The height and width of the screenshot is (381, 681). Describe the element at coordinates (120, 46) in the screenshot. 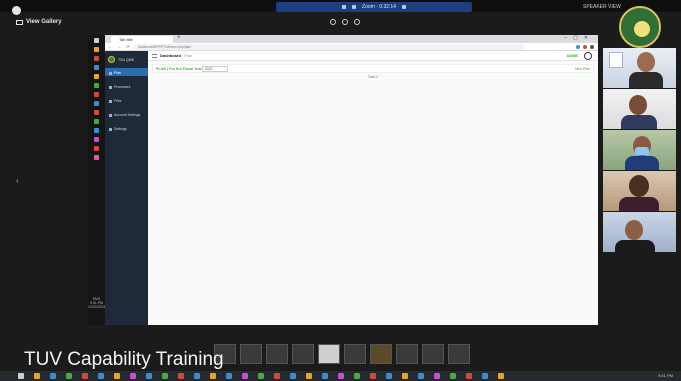

I see `nav-arrows-icon: ← → ⟳` at that location.